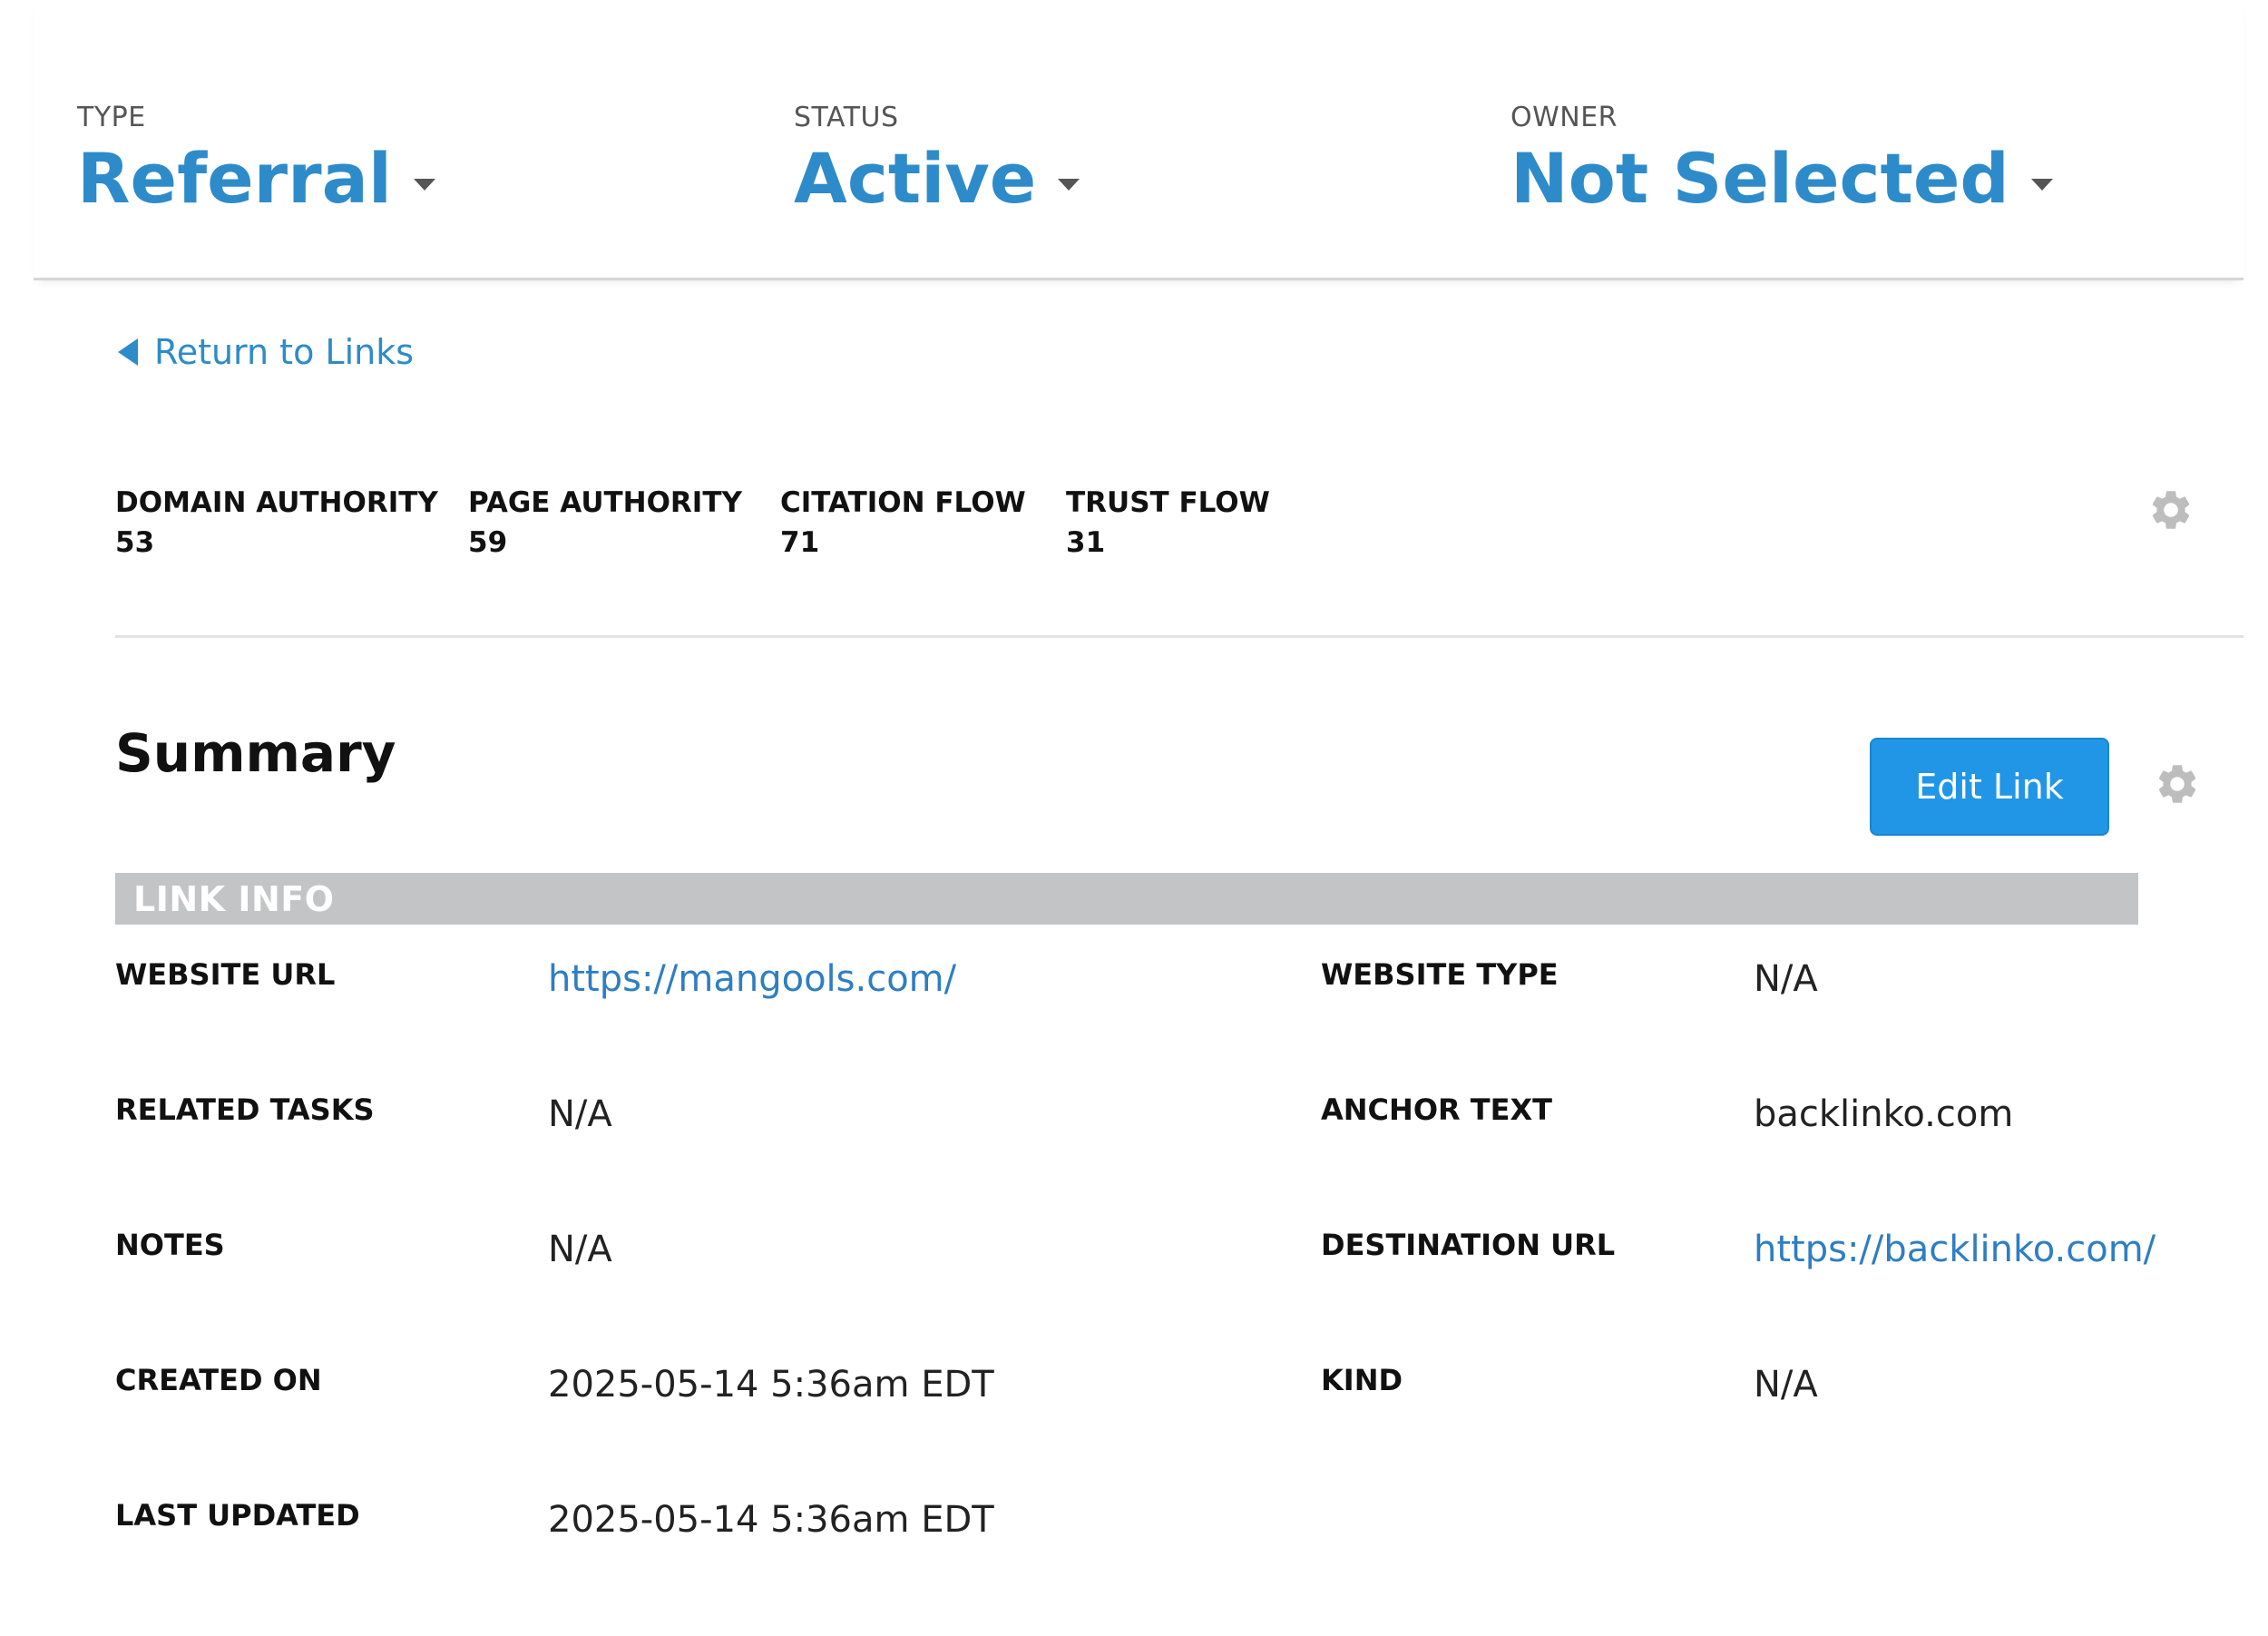 This screenshot has height=1636, width=2268. I want to click on metric-label: CITATION FLOW, so click(903, 503).